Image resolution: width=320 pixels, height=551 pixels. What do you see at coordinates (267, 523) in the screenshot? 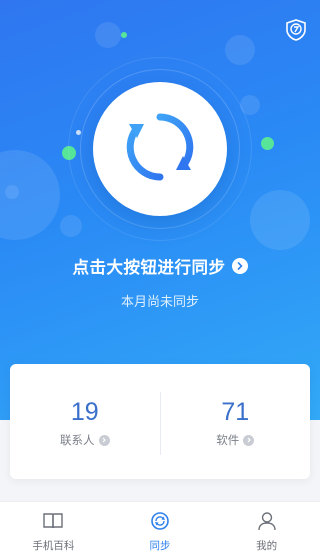
I see `person-icon` at bounding box center [267, 523].